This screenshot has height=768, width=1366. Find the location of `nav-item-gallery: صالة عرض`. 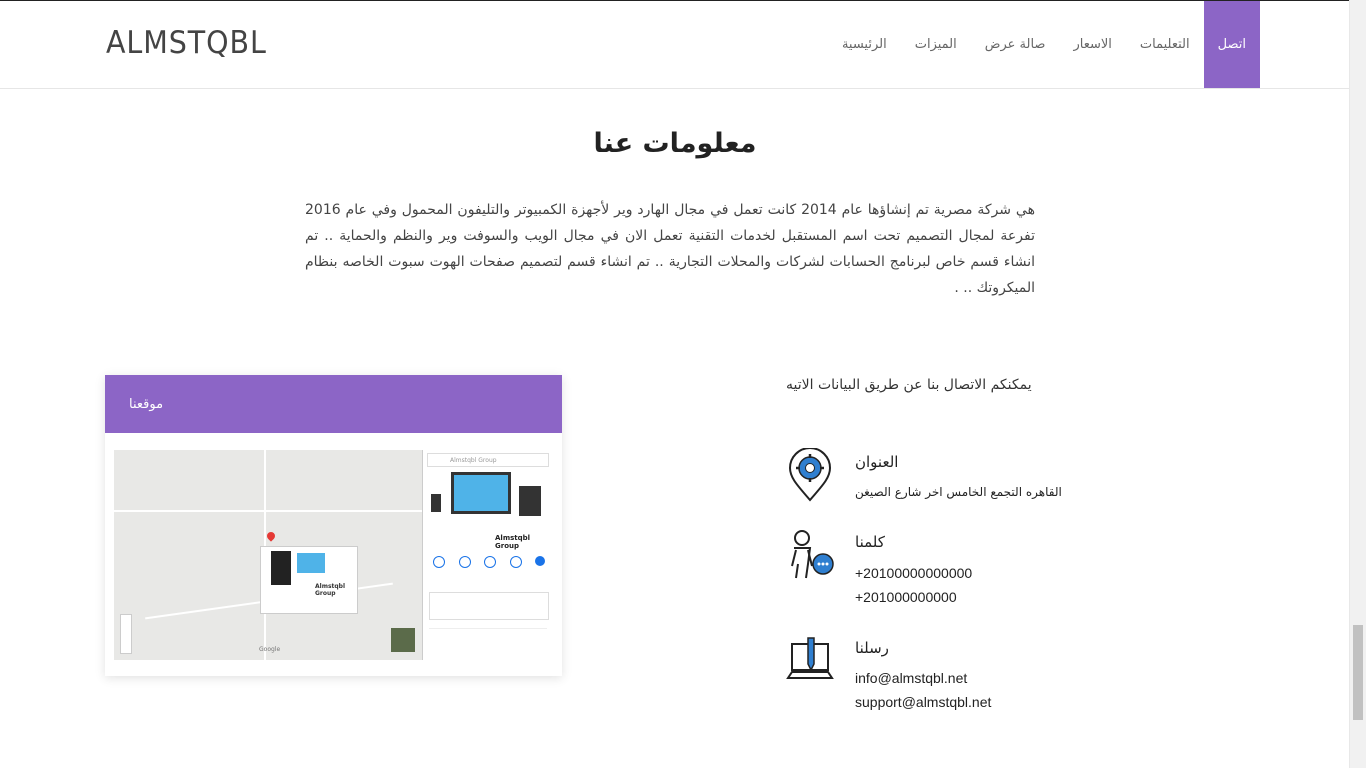

nav-item-gallery: صالة عرض is located at coordinates (1015, 44).